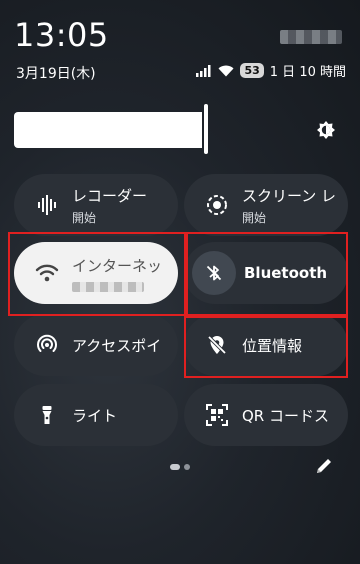 The width and height of the screenshot is (360, 564). What do you see at coordinates (206, 129) in the screenshot?
I see `brightness-slider-thumb` at bounding box center [206, 129].